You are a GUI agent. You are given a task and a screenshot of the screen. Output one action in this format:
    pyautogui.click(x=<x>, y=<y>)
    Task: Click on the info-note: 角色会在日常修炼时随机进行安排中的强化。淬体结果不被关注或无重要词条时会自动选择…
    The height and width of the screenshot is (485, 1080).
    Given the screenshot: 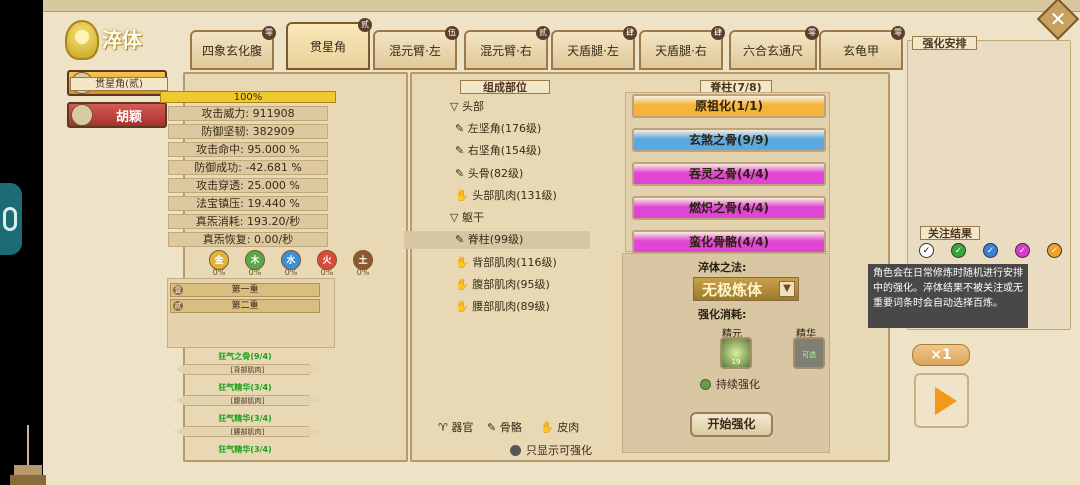 What is the action you would take?
    pyautogui.click(x=948, y=296)
    